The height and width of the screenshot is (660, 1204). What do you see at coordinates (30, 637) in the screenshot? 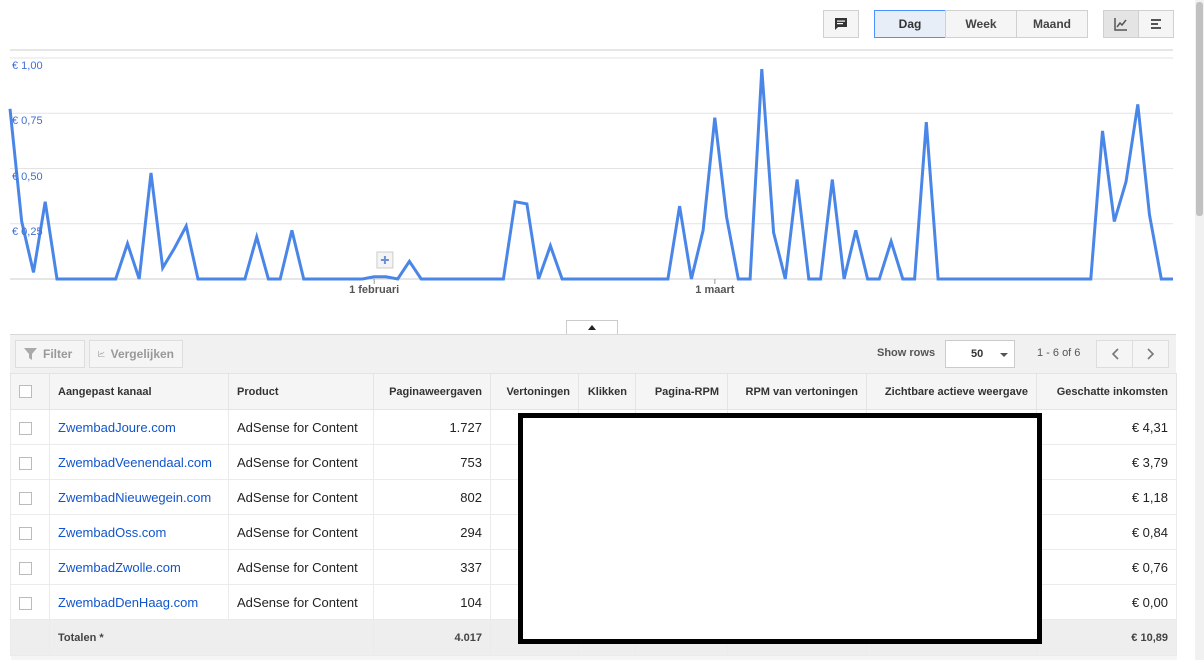
I see `totals-spacer` at bounding box center [30, 637].